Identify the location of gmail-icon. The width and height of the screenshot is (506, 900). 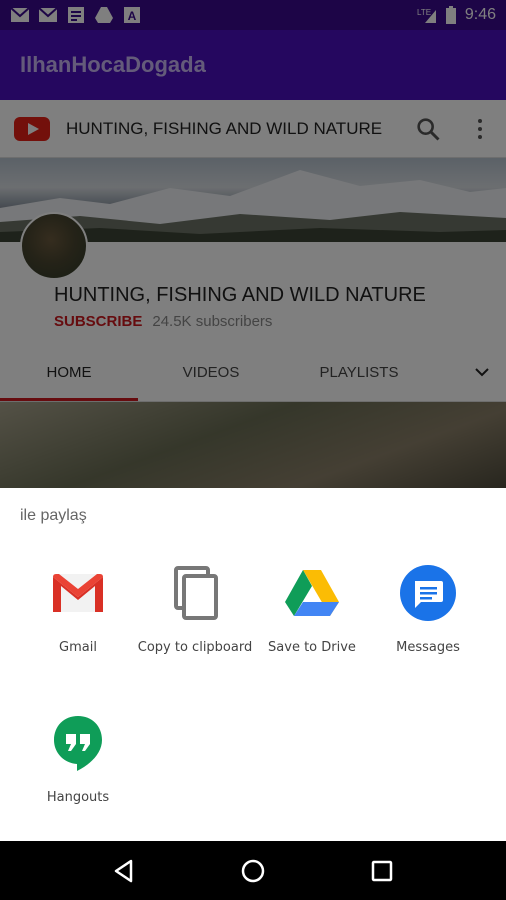
(78, 593).